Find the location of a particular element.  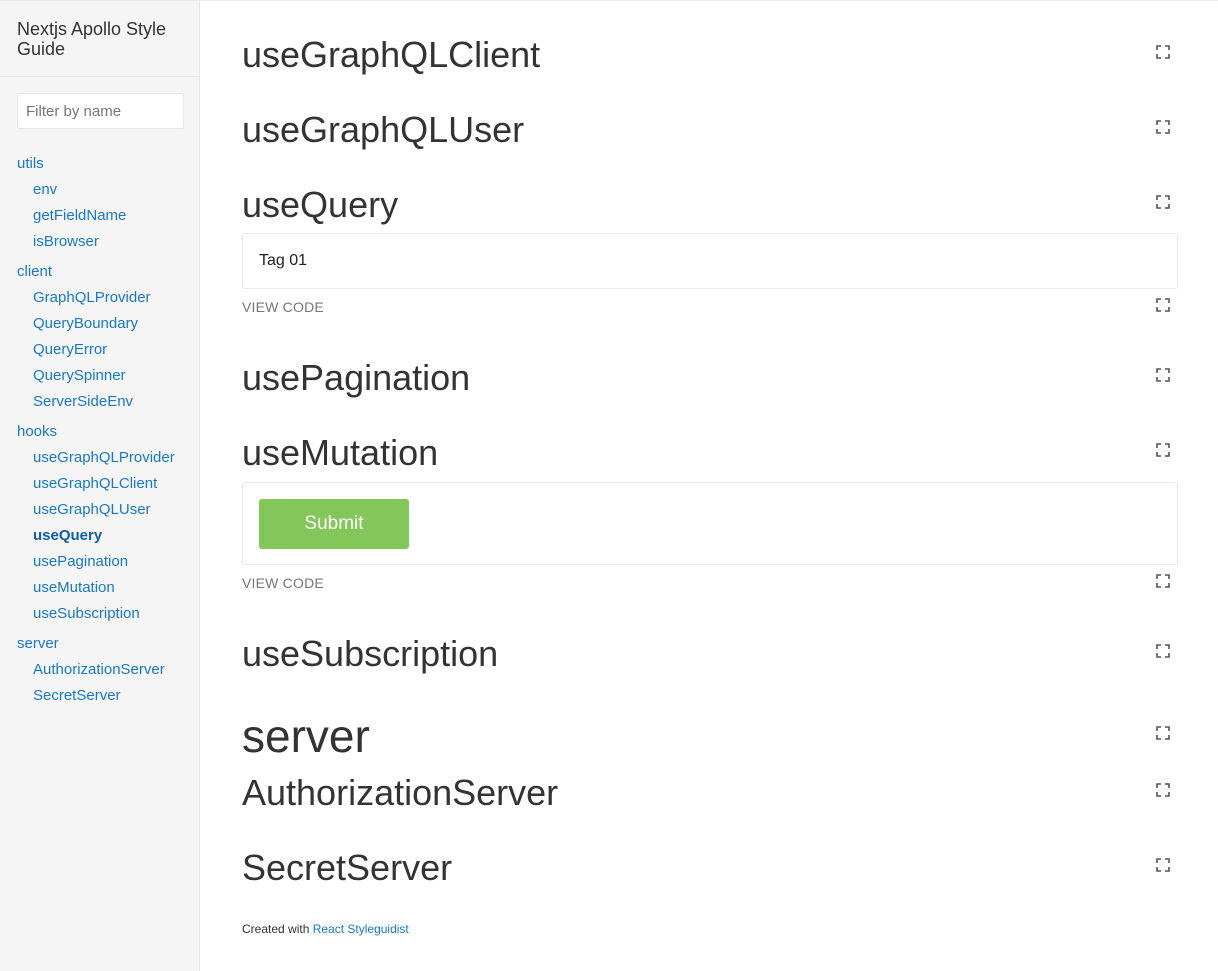

filter-input is located at coordinates (100, 111).